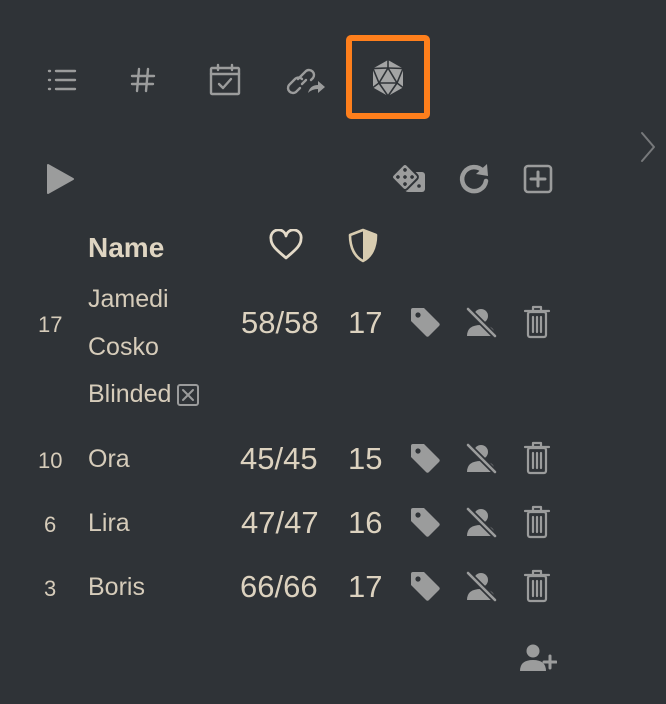 This screenshot has width=666, height=704. I want to click on column-header-name: Name, so click(126, 247).